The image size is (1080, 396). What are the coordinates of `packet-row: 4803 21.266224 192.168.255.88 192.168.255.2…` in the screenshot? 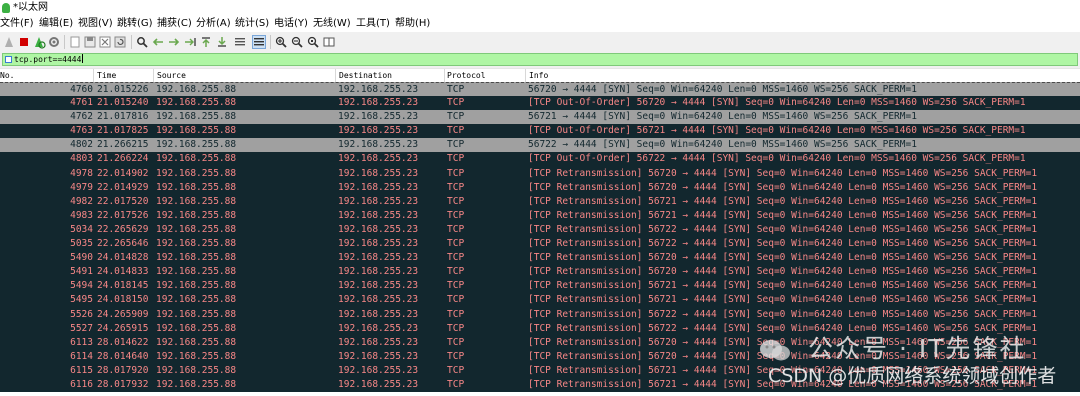 It's located at (540, 159).